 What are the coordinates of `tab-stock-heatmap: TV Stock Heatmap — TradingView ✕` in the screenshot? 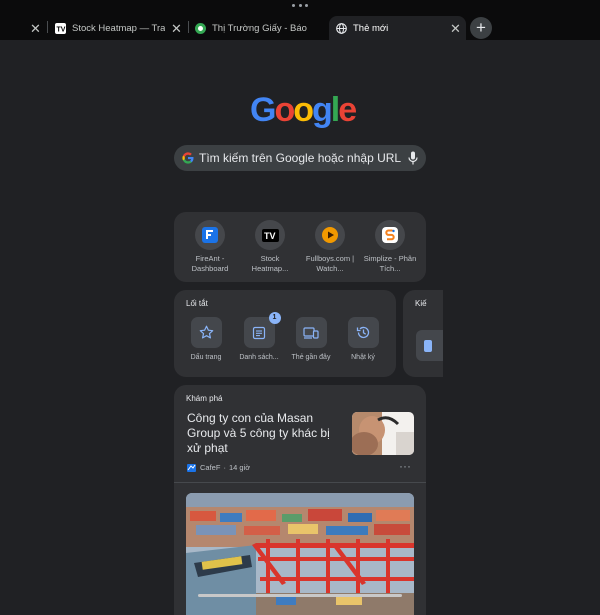 It's located at (120, 28).